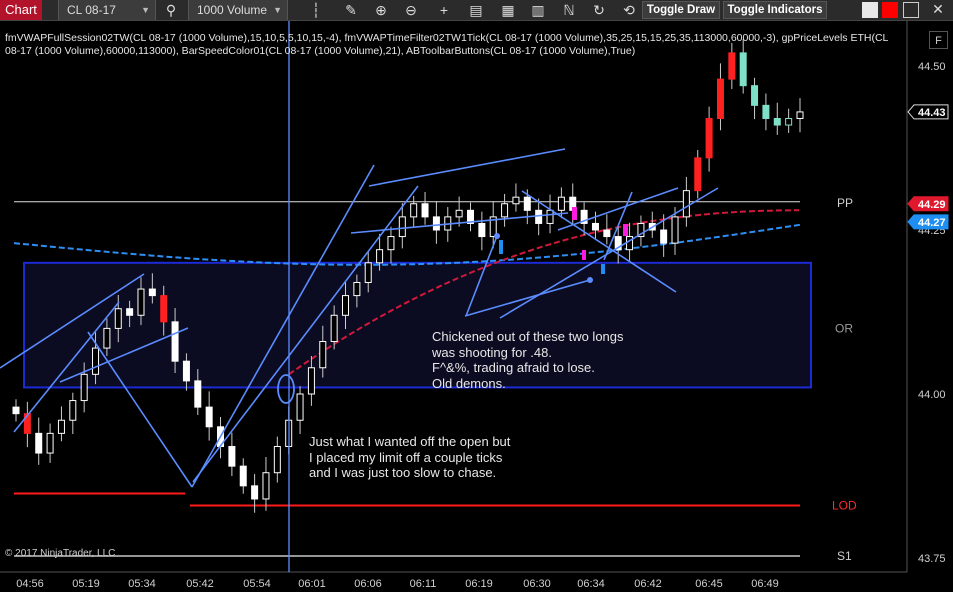 The height and width of the screenshot is (592, 953). What do you see at coordinates (844, 328) in the screenshot?
I see `or-label: OR` at bounding box center [844, 328].